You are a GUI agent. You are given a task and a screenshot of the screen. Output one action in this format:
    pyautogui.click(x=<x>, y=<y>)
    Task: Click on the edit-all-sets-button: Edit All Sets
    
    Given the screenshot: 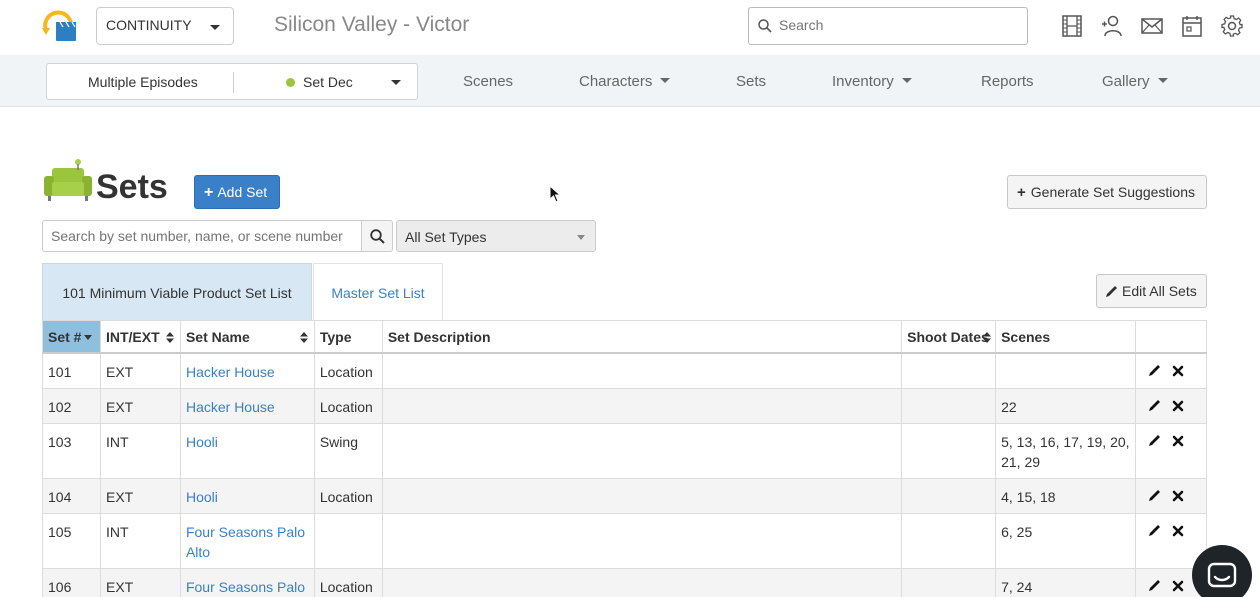 What is the action you would take?
    pyautogui.click(x=1151, y=291)
    